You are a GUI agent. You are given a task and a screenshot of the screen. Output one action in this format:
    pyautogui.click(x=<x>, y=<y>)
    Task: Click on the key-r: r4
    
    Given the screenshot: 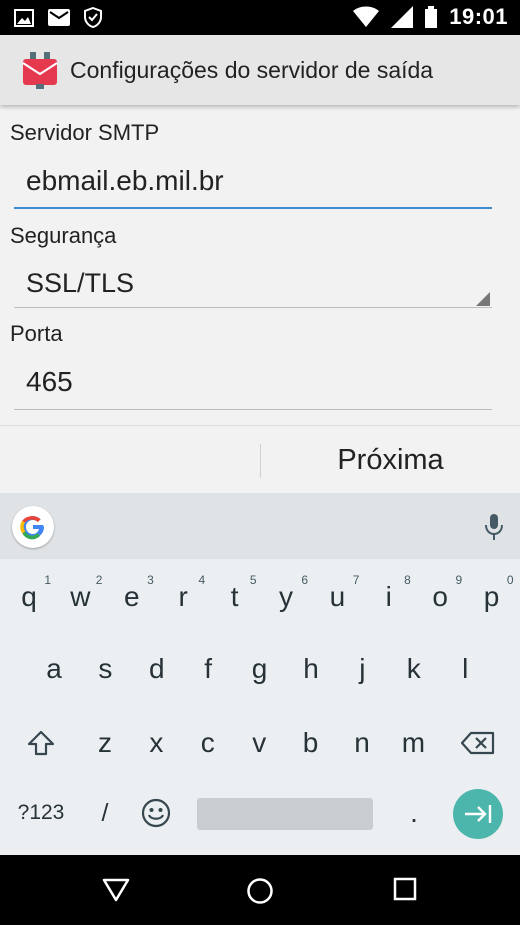 What is the action you would take?
    pyautogui.click(x=183, y=597)
    